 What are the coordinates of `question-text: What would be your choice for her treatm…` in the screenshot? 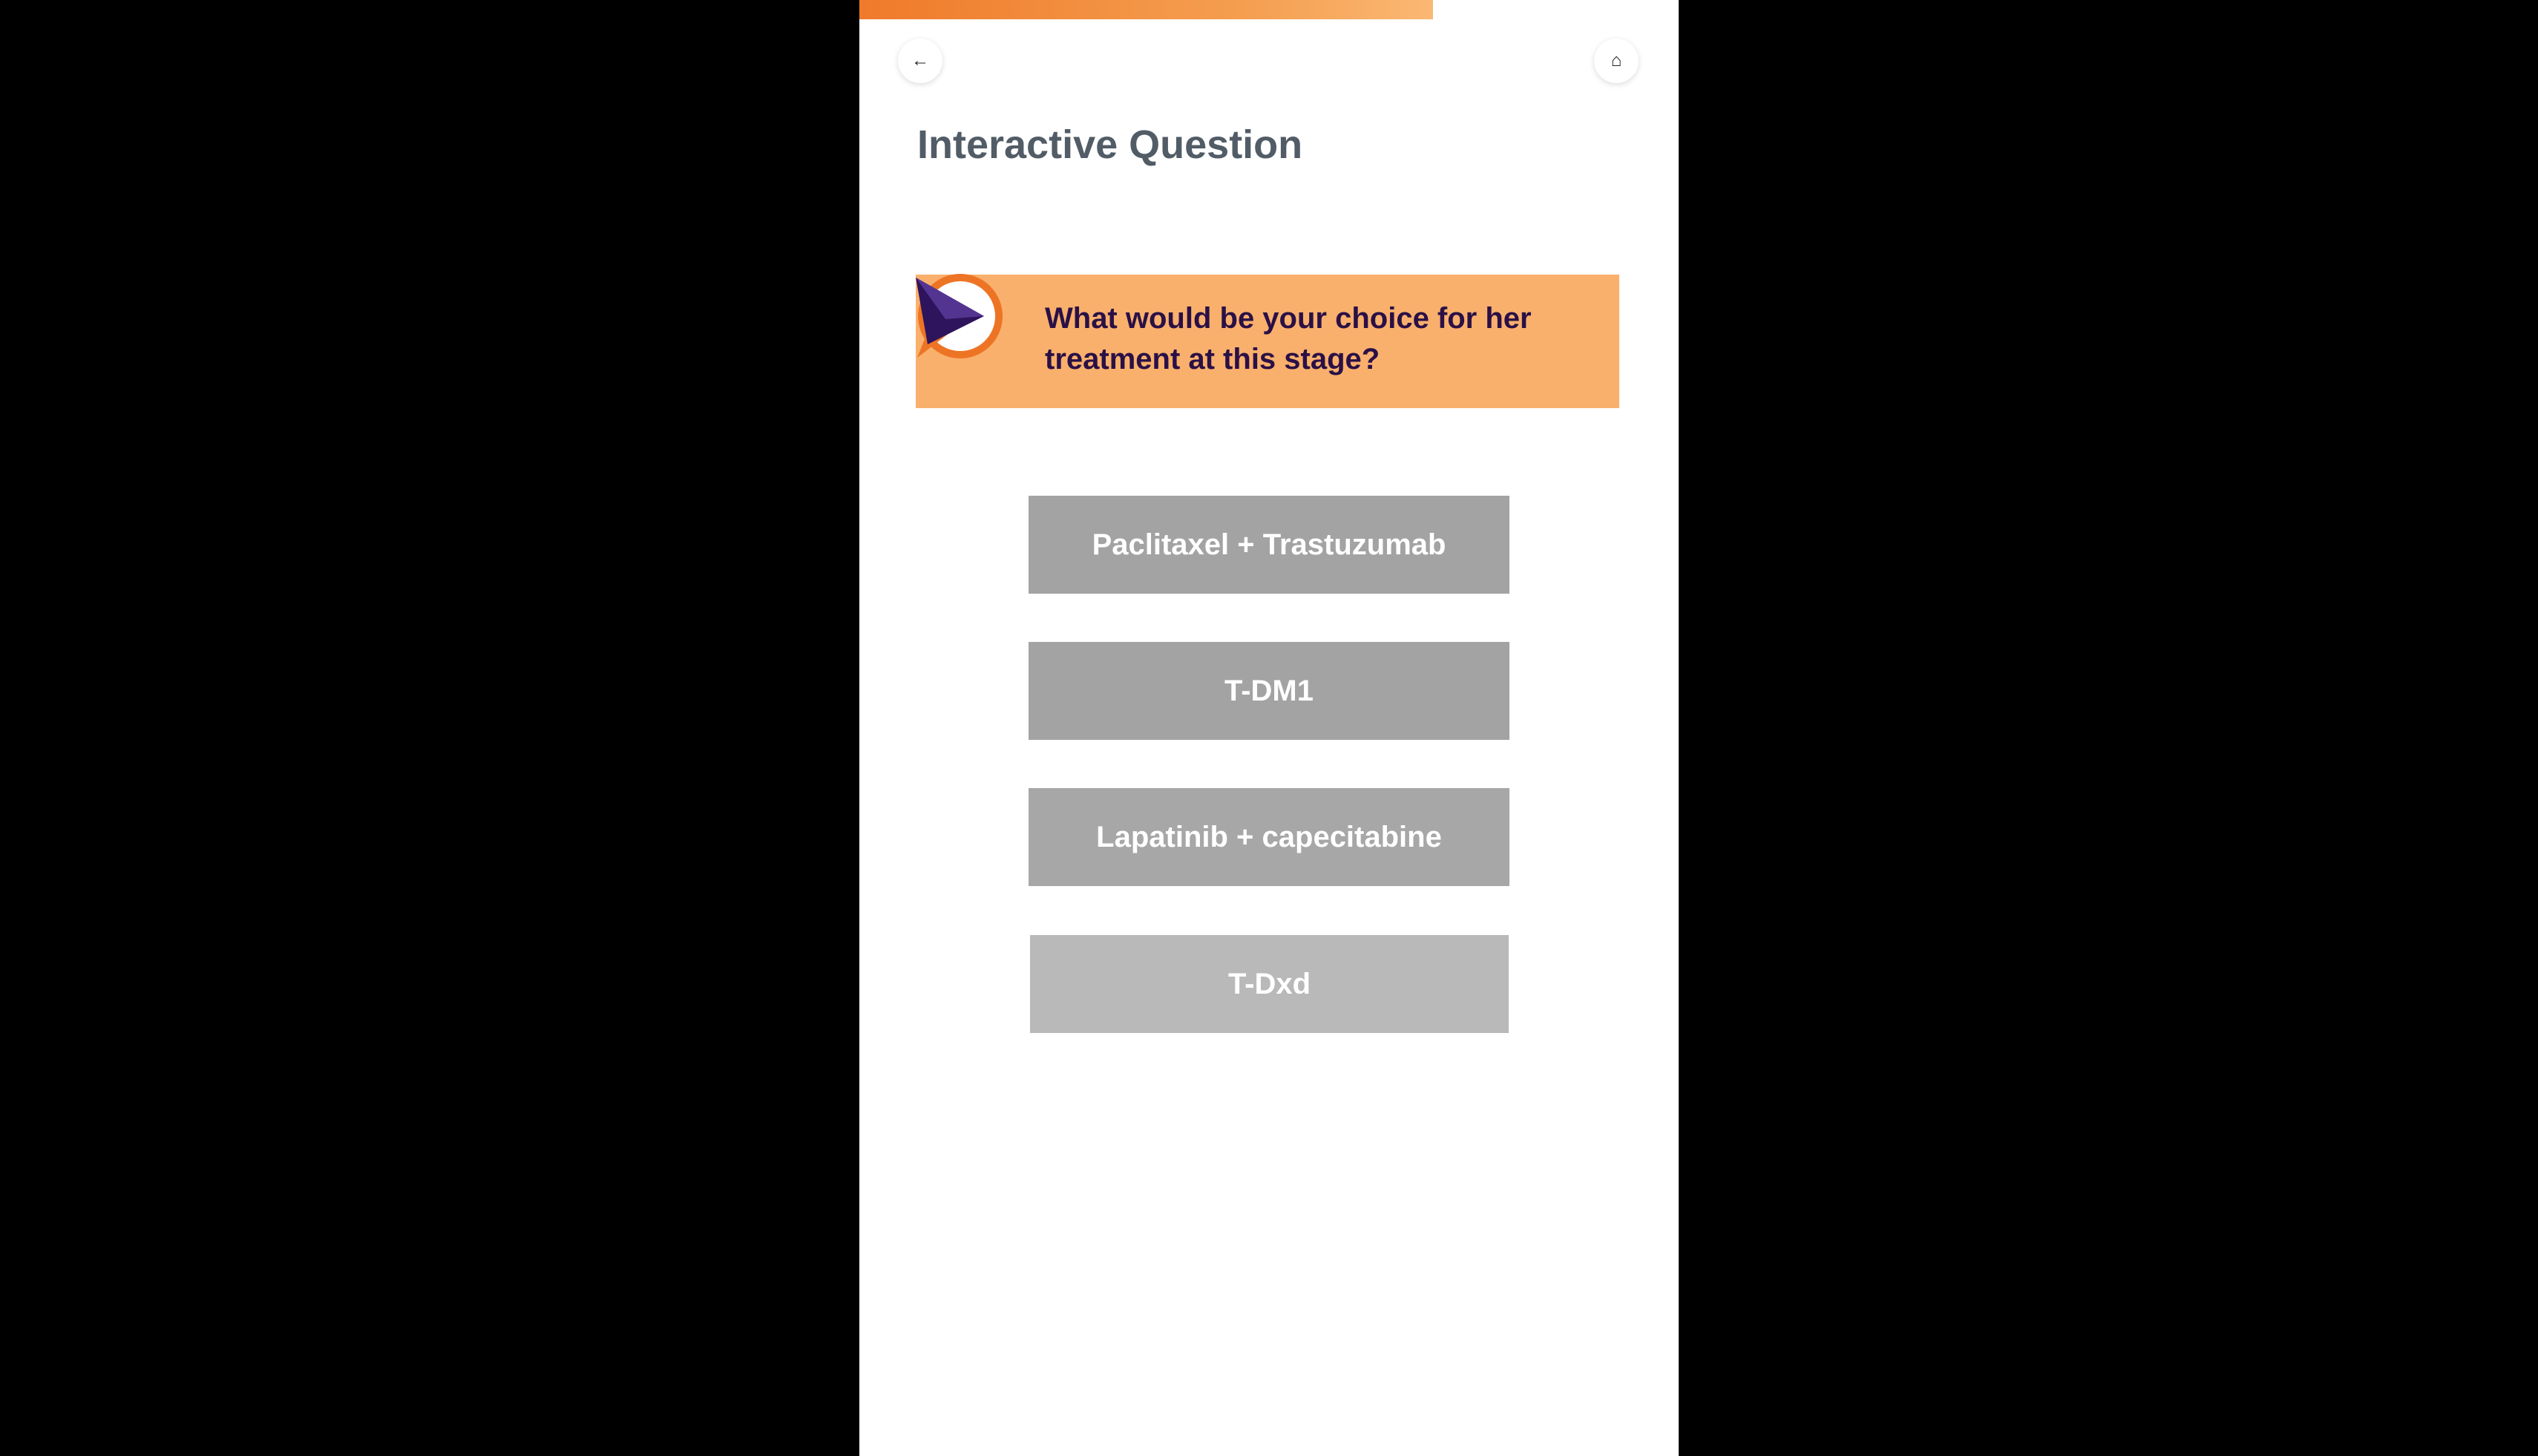 It's located at (1288, 339).